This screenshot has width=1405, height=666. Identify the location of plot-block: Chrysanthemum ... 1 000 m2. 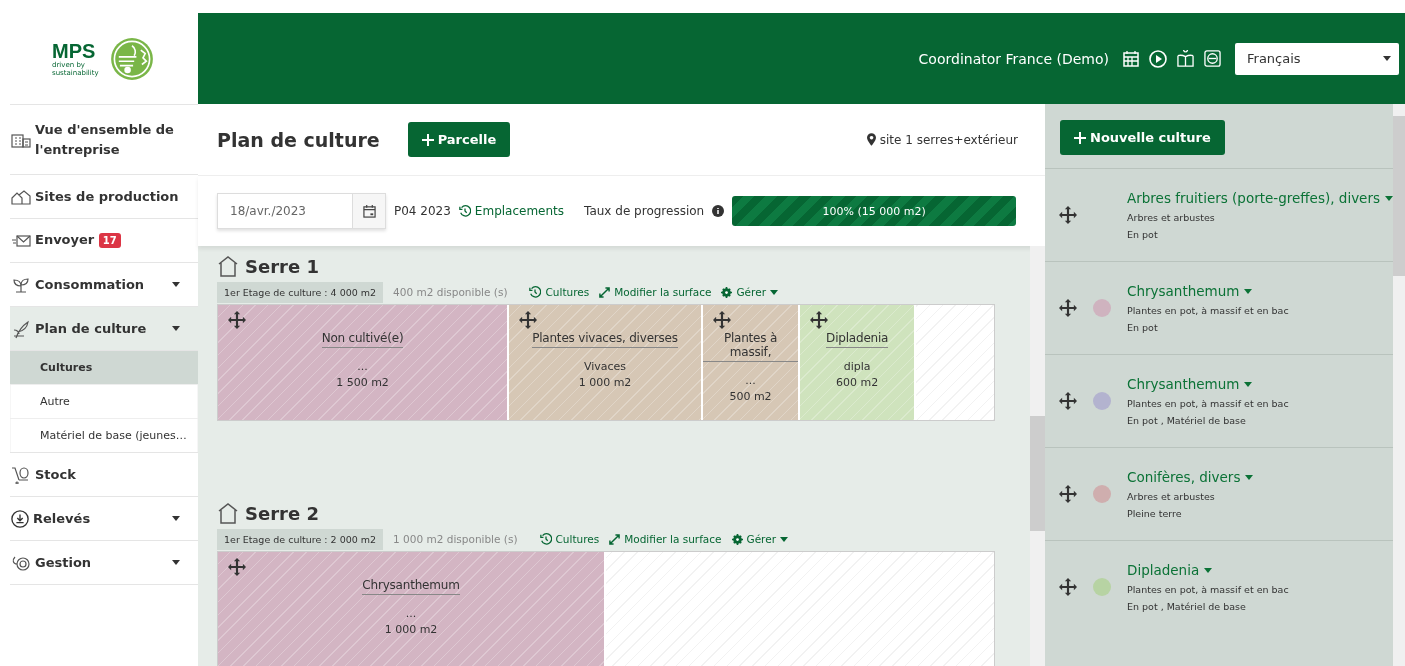
(412, 609).